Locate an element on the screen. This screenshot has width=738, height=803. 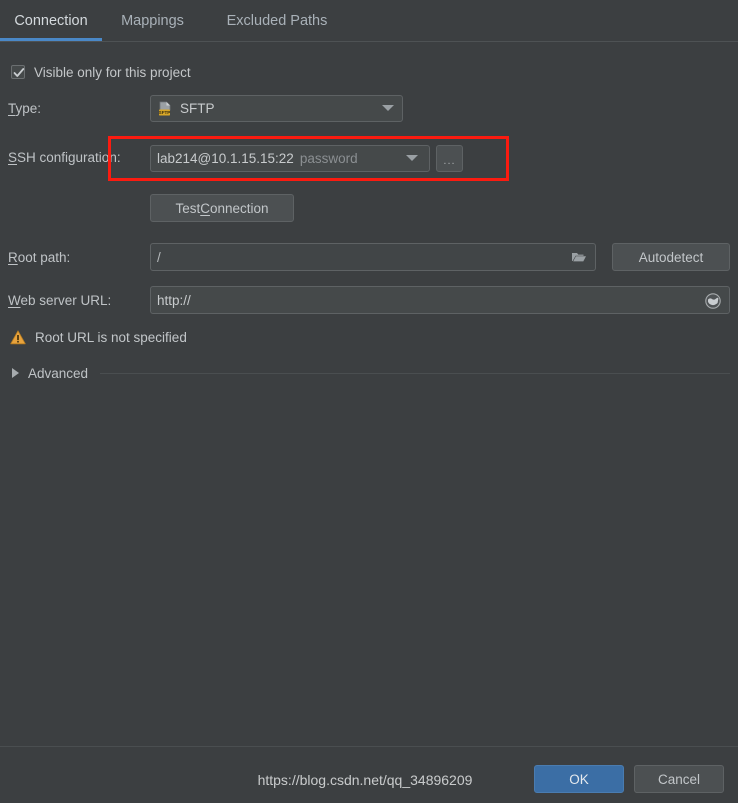
tab-mappings: Mappings is located at coordinates (152, 20).